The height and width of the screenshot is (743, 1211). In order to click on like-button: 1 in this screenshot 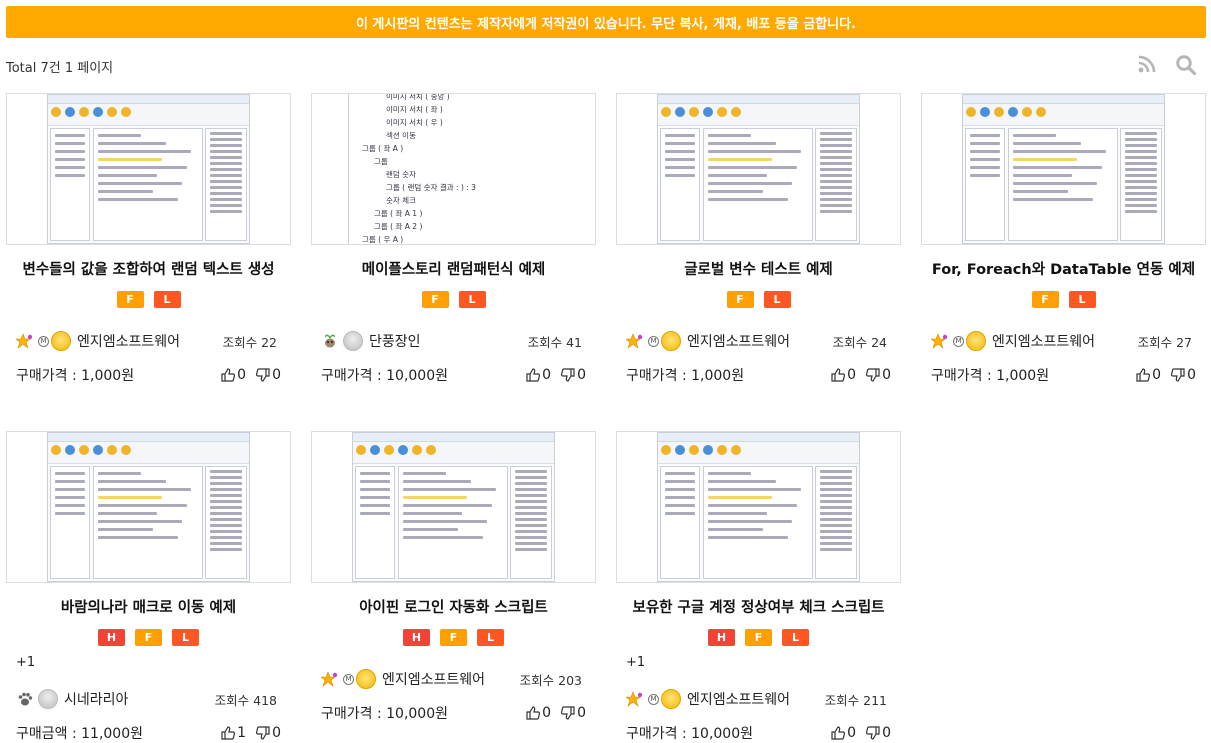, I will do `click(233, 733)`.